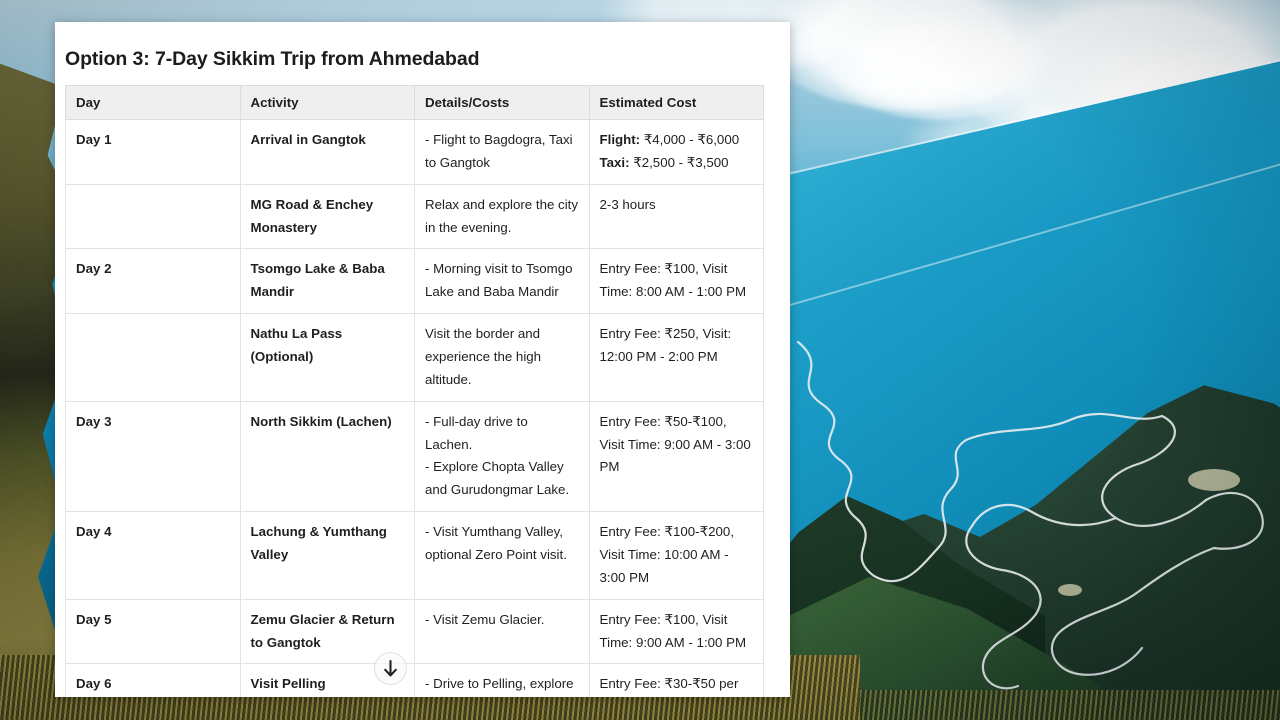  Describe the element at coordinates (476, 432) in the screenshot. I see `detail-line: - Full-day drive to Lachen.` at that location.